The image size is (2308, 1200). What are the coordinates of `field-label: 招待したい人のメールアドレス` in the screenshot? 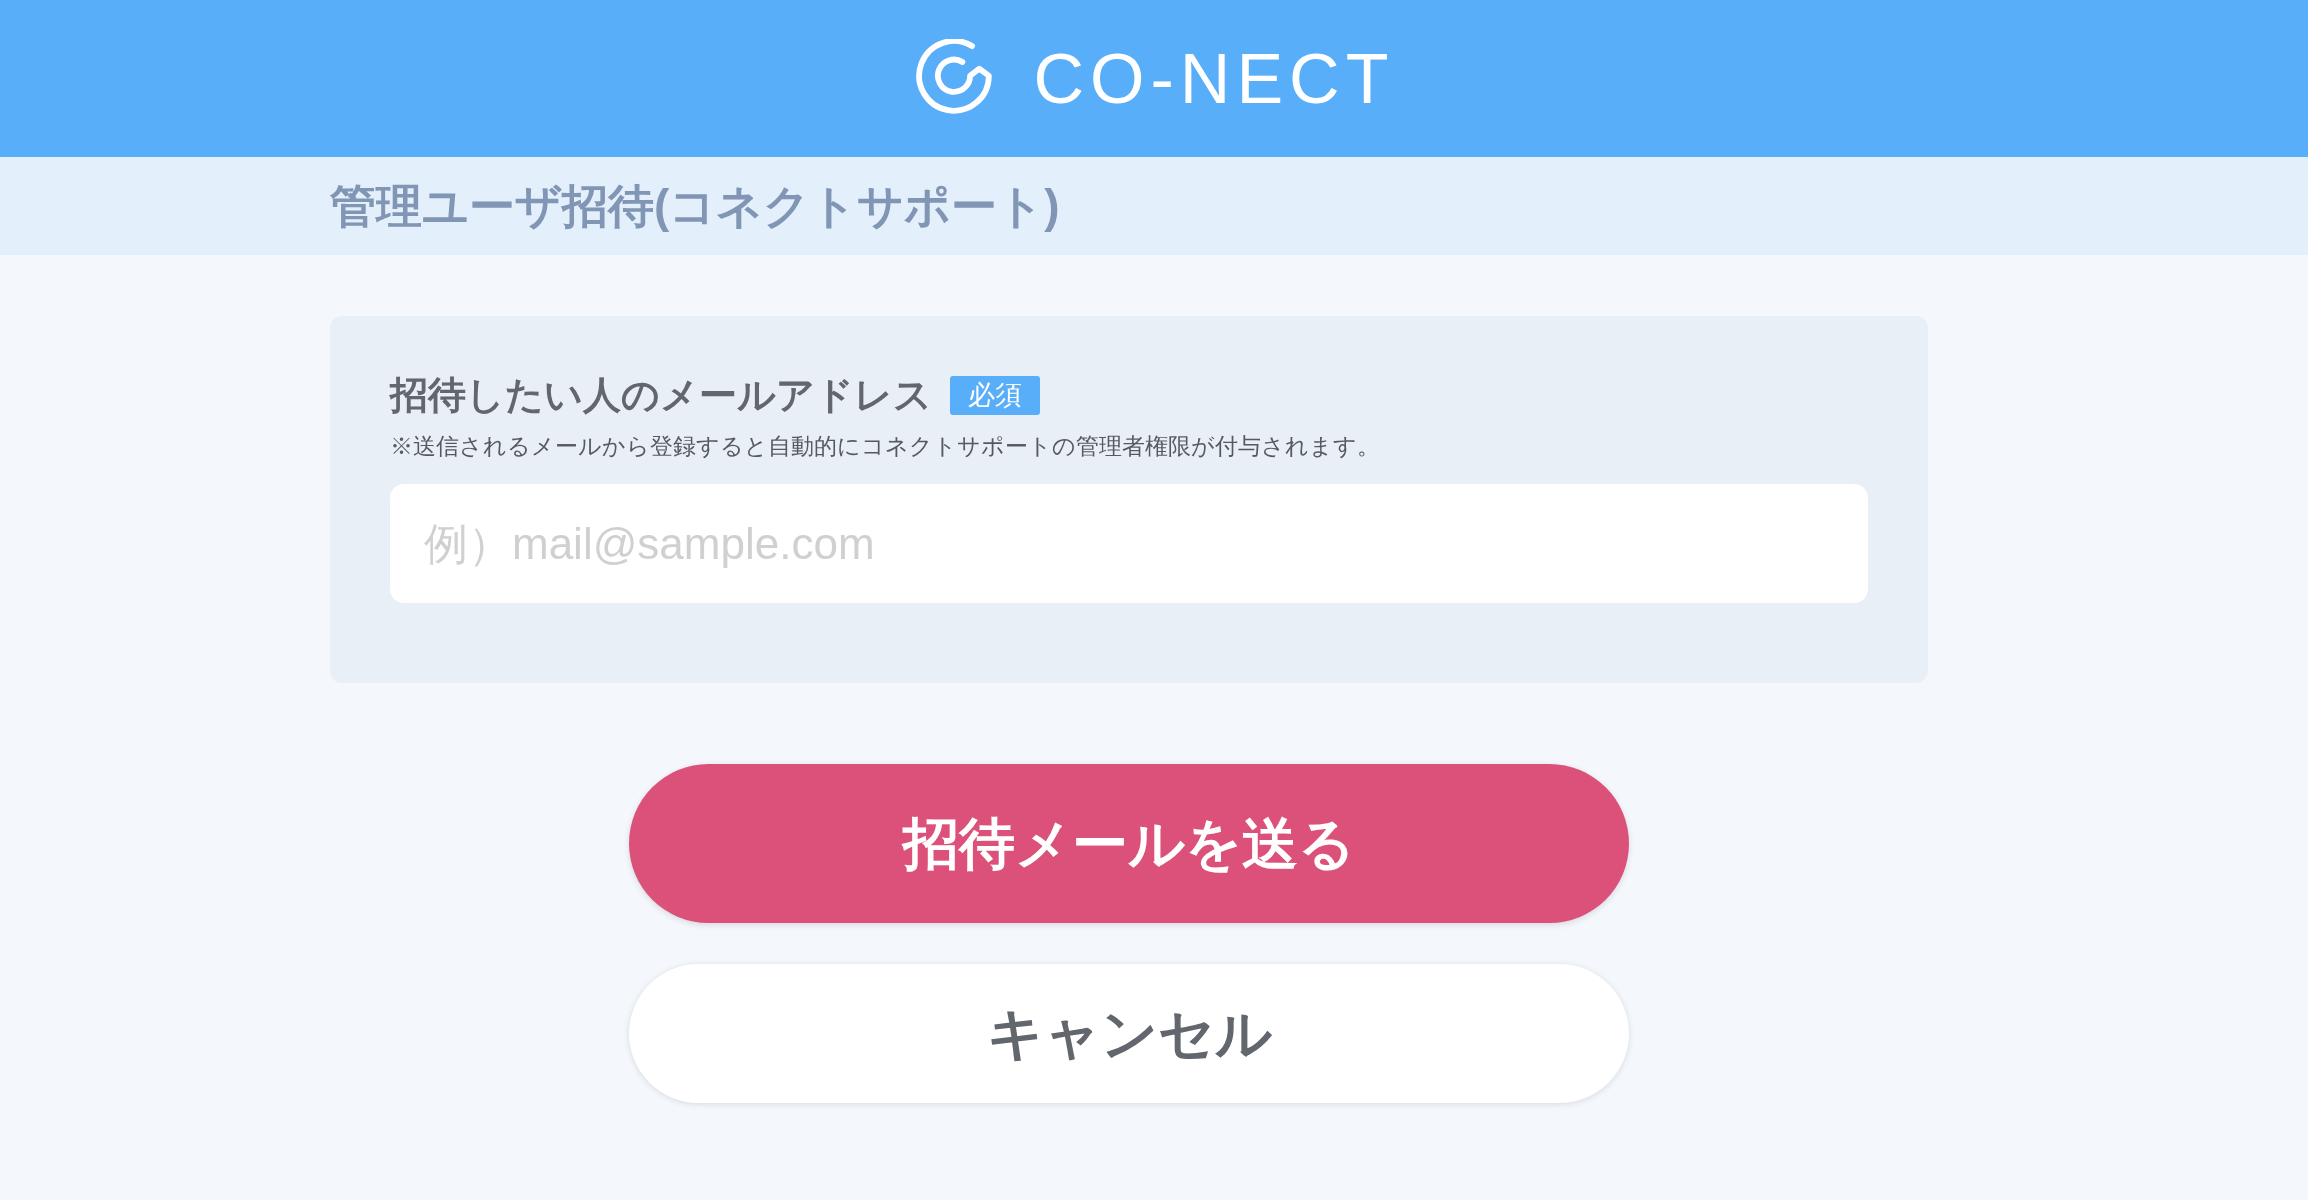 It's located at (661, 395).